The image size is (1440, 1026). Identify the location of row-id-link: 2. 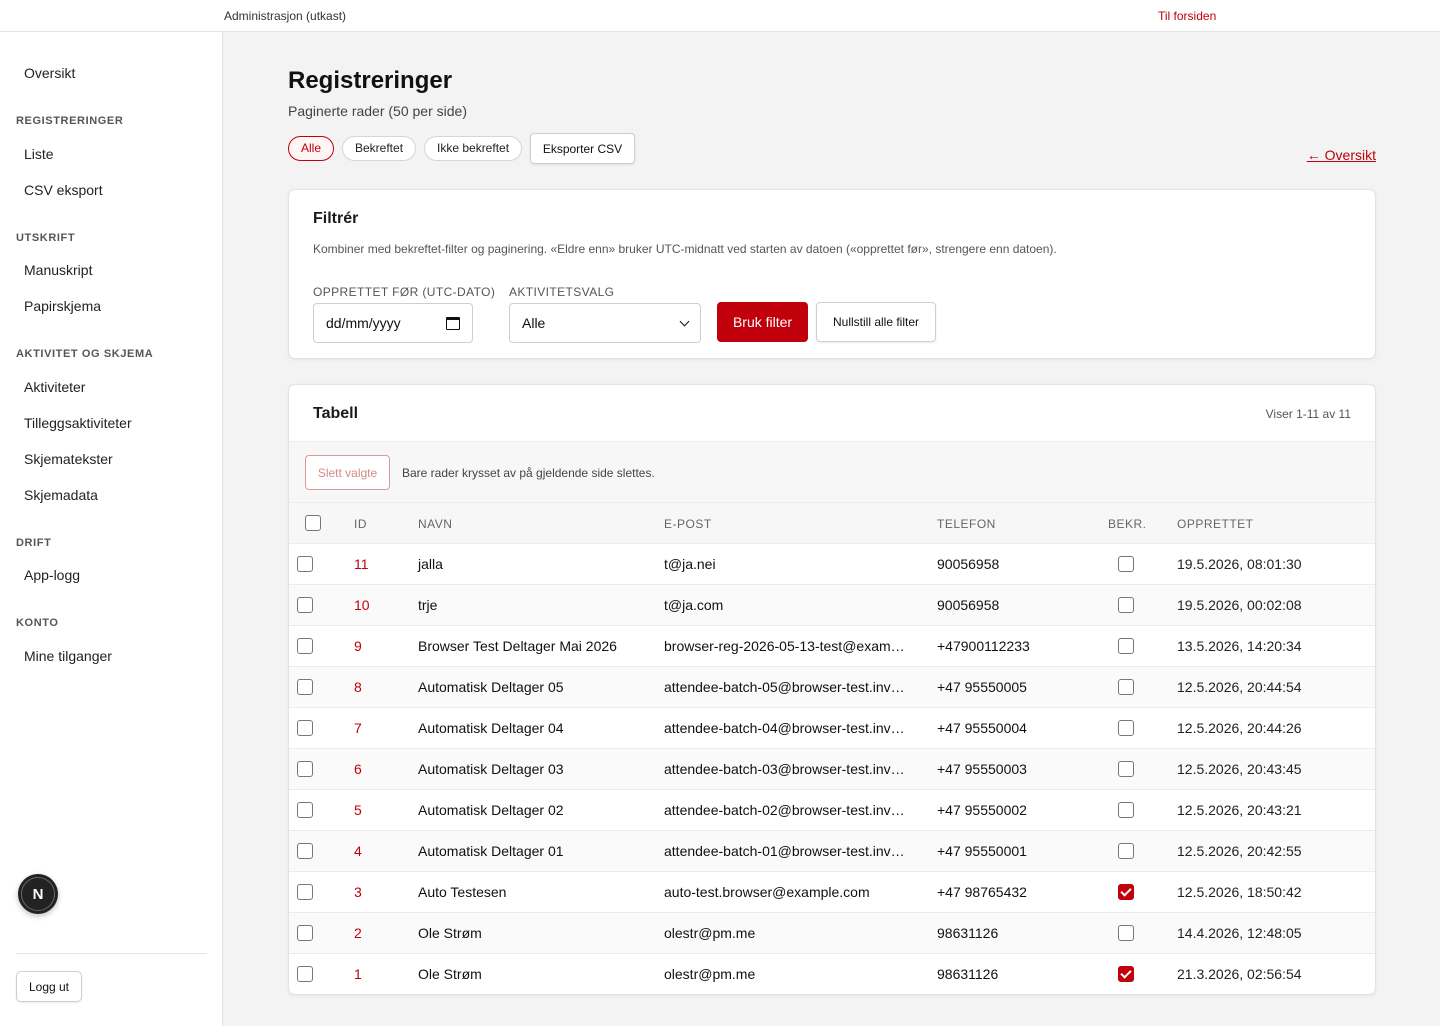
(358, 933).